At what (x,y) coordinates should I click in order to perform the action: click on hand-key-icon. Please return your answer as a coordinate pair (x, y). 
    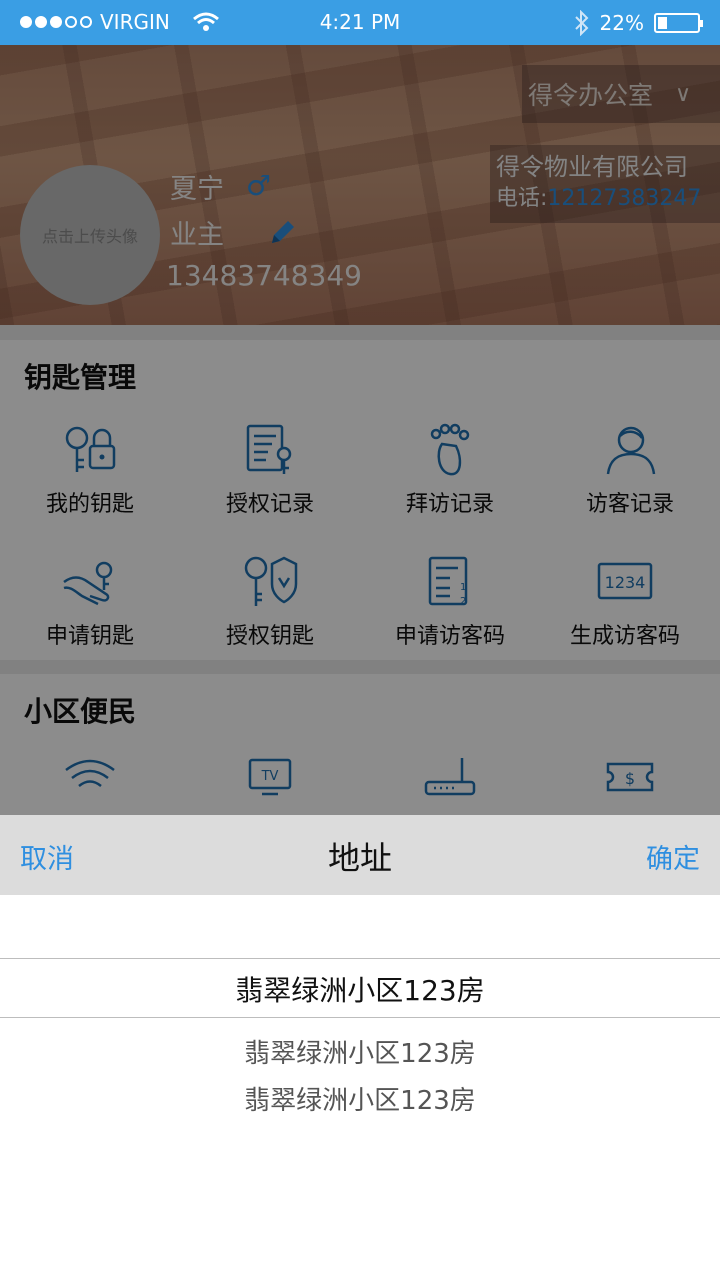
    Looking at the image, I should click on (88, 583).